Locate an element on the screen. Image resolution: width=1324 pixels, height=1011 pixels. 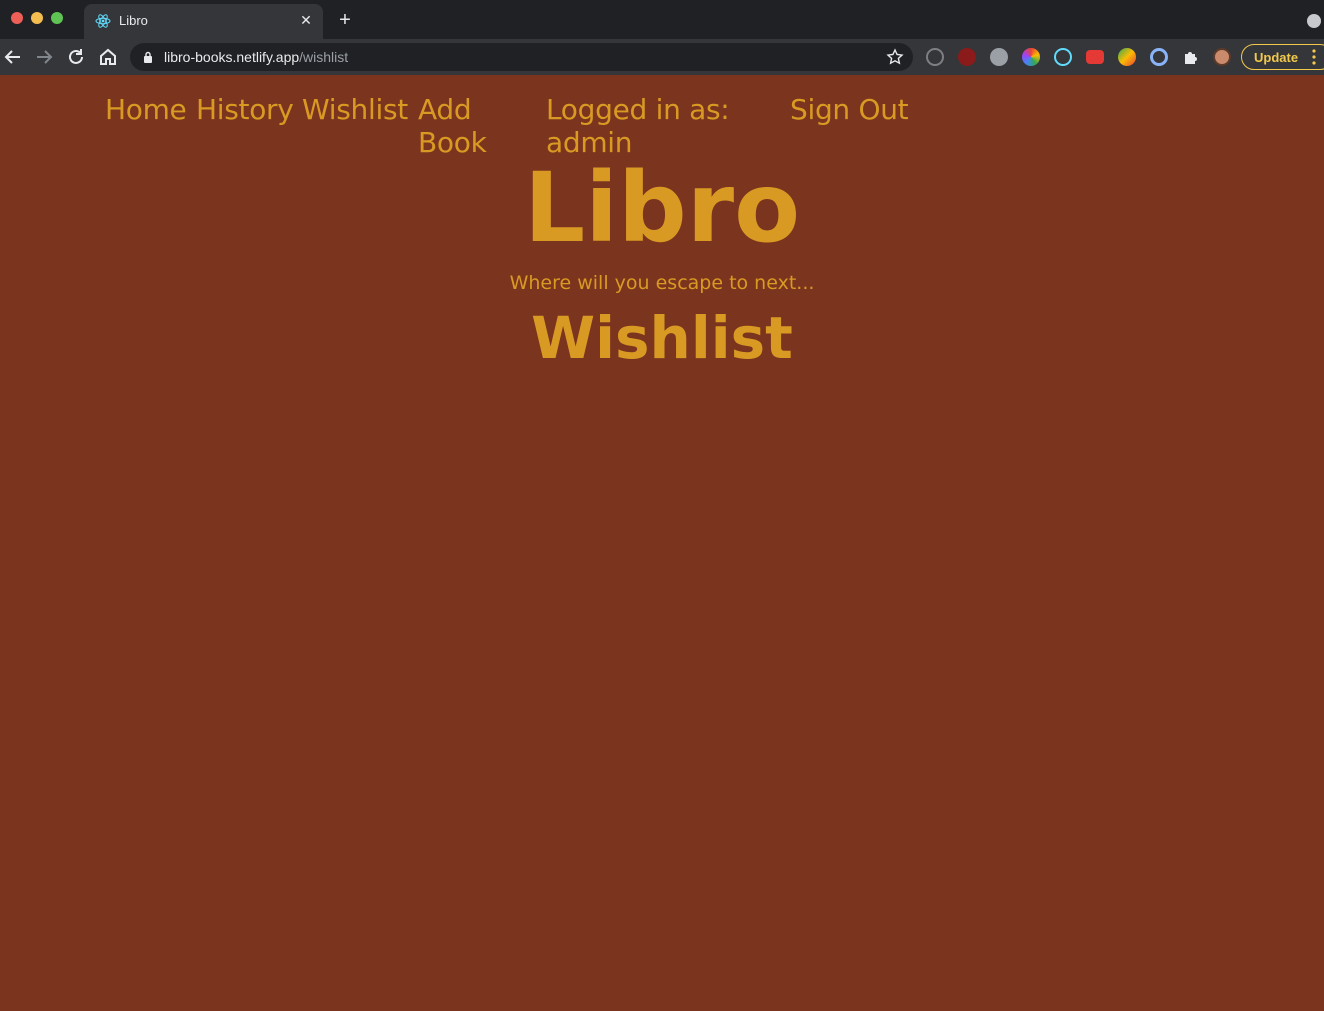
url-host: libro-books.netlify.app is located at coordinates (232, 57).